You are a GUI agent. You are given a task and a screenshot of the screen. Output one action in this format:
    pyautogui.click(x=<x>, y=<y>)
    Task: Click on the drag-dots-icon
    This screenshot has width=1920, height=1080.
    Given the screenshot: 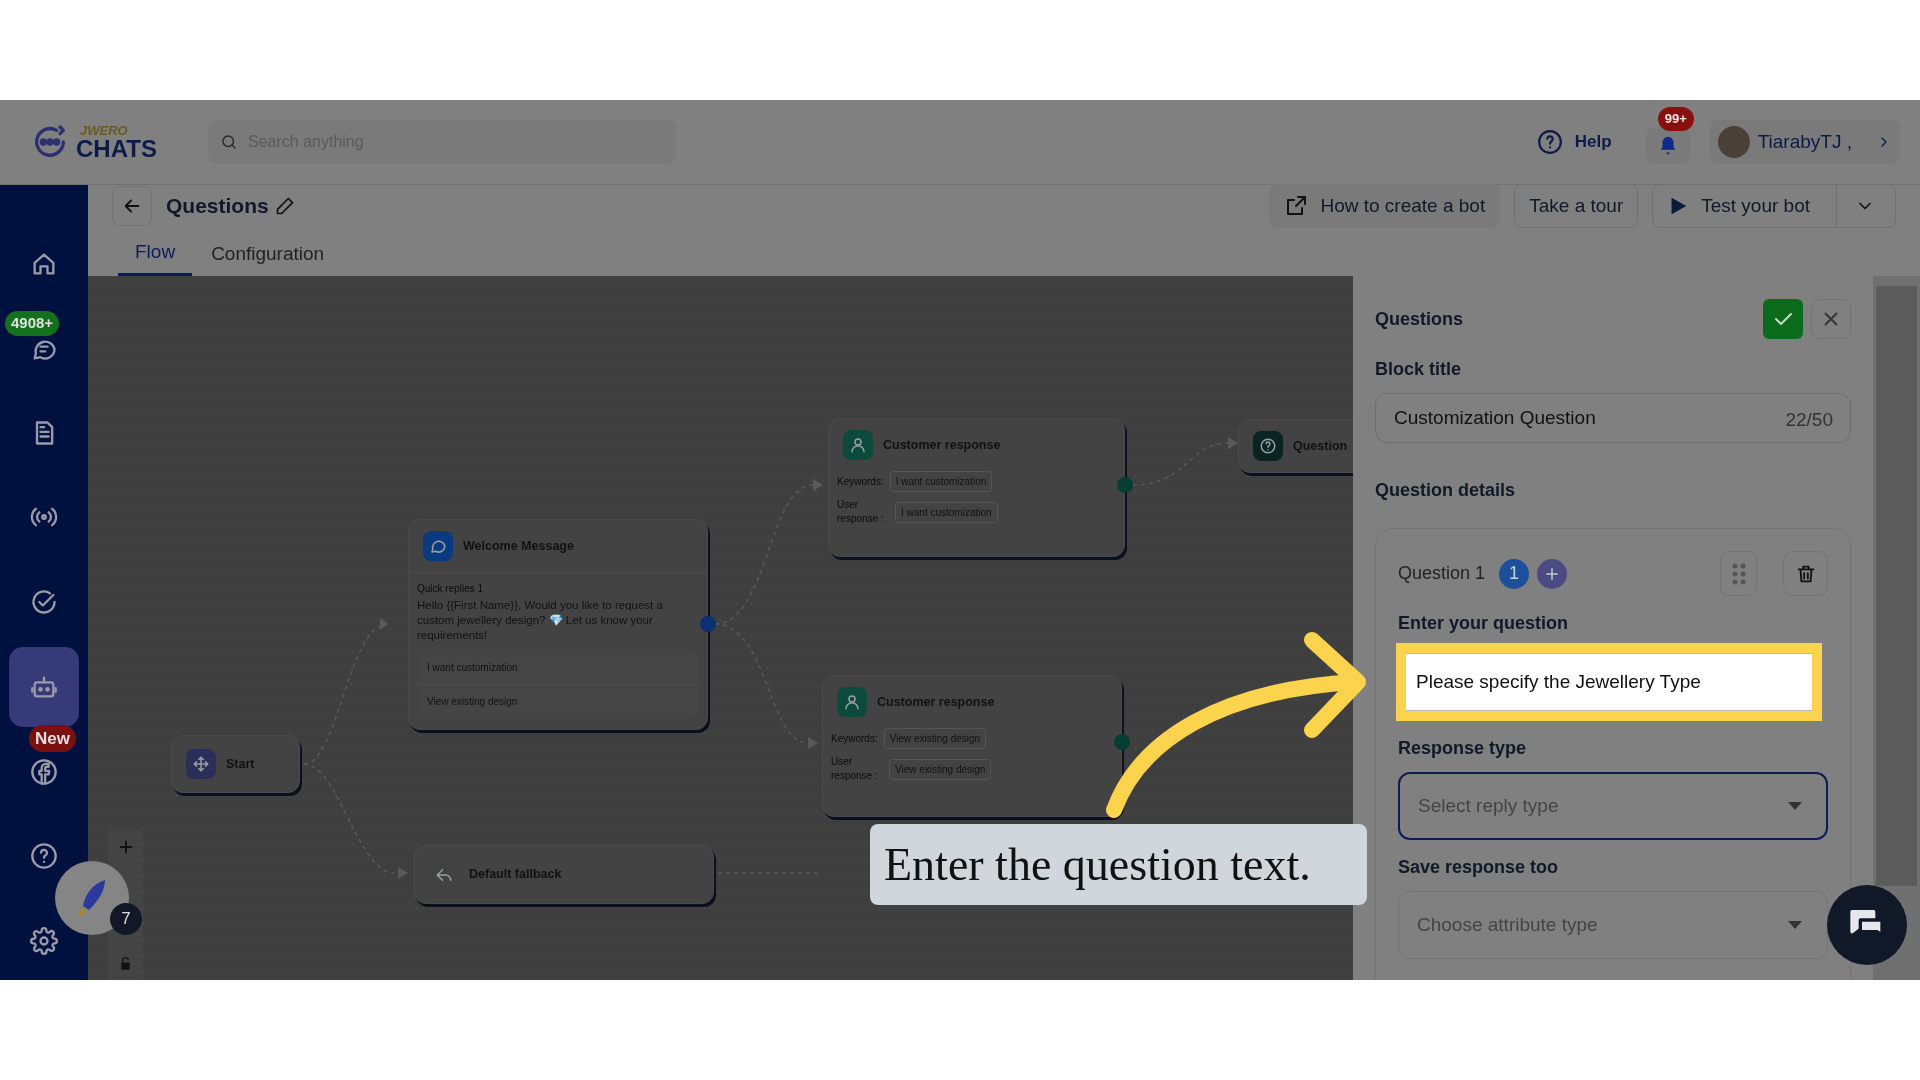 What is the action you would take?
    pyautogui.click(x=1738, y=573)
    